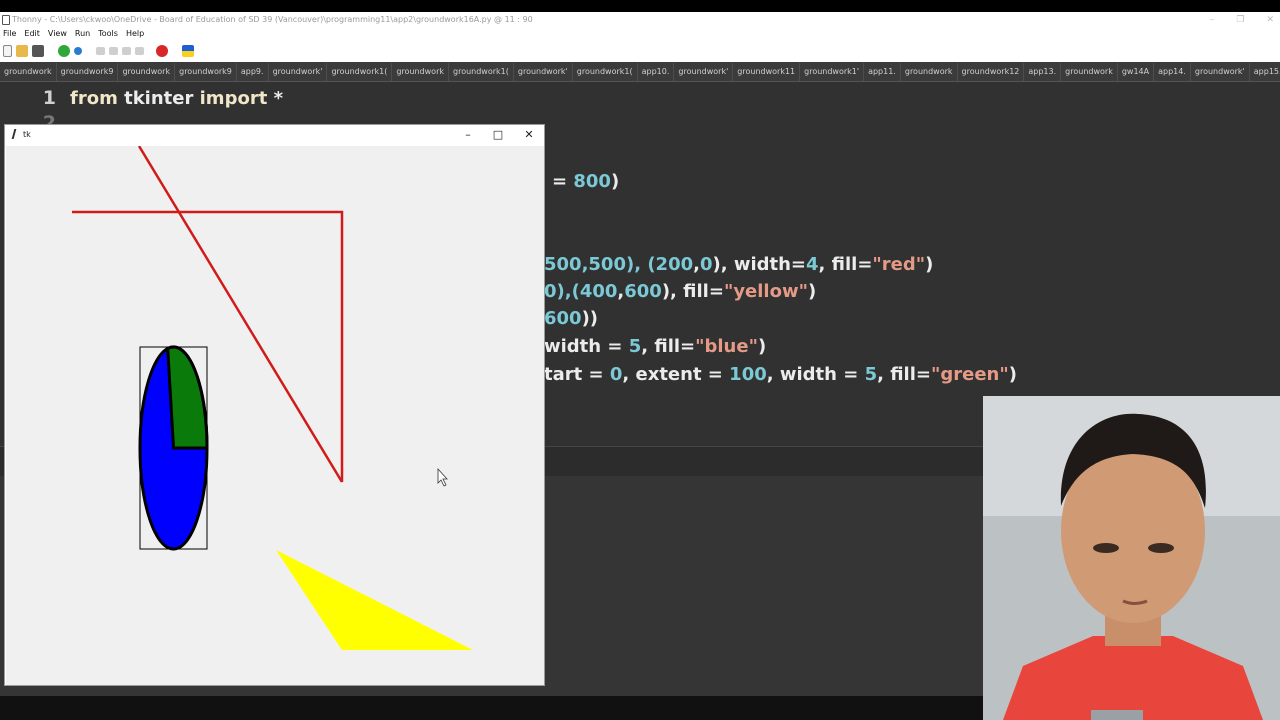 This screenshot has height=720, width=1280. What do you see at coordinates (64, 51) in the screenshot?
I see `run-icon` at bounding box center [64, 51].